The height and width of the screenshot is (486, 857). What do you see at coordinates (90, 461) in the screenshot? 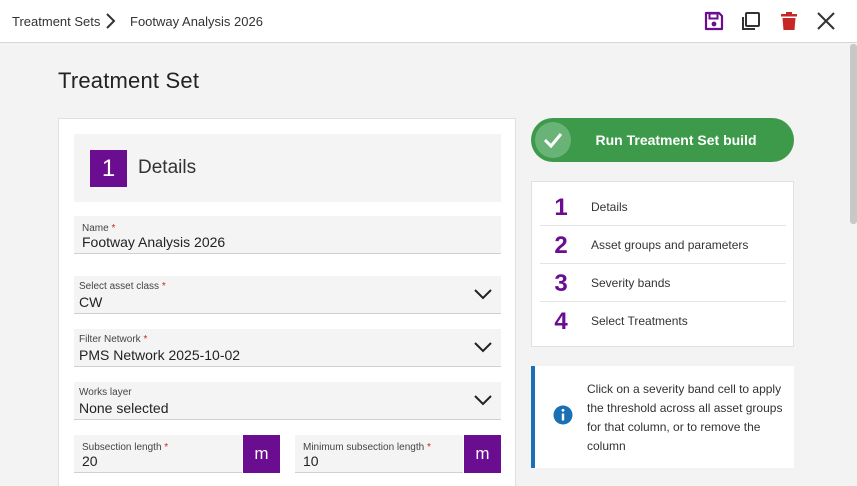
I see `subsection-length-value: 20` at bounding box center [90, 461].